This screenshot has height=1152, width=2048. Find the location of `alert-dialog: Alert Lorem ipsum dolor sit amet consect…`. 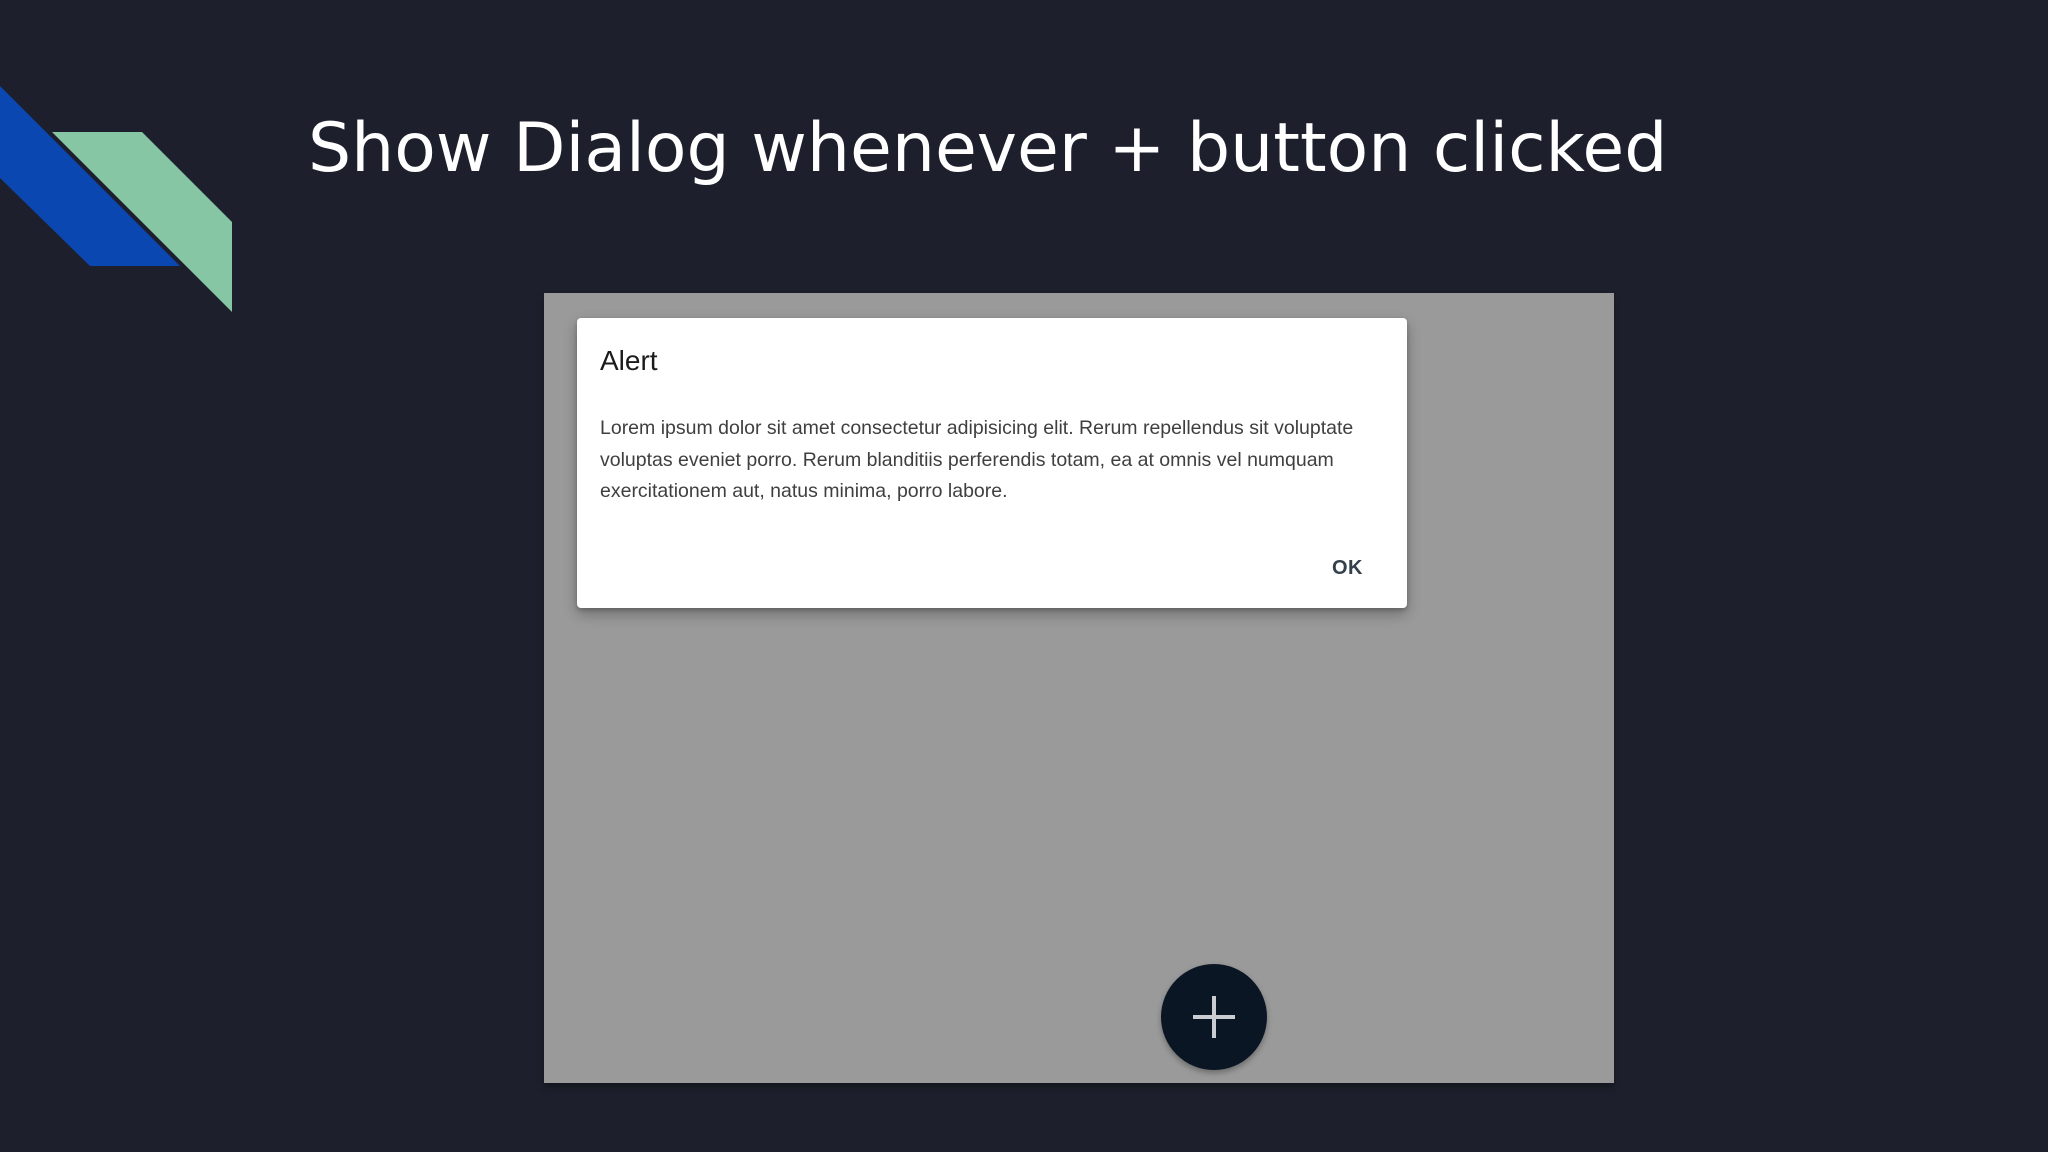

alert-dialog: Alert Lorem ipsum dolor sit amet consect… is located at coordinates (992, 463).